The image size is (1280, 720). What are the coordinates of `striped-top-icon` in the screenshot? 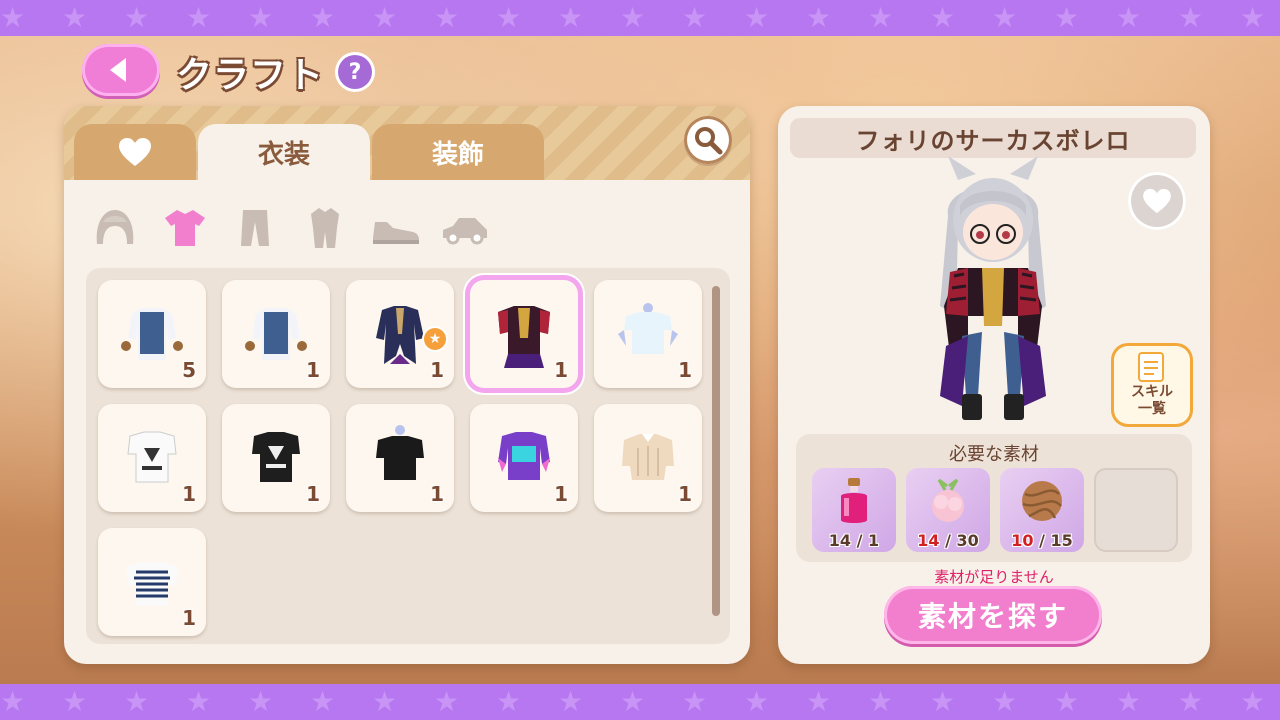 It's located at (152, 584).